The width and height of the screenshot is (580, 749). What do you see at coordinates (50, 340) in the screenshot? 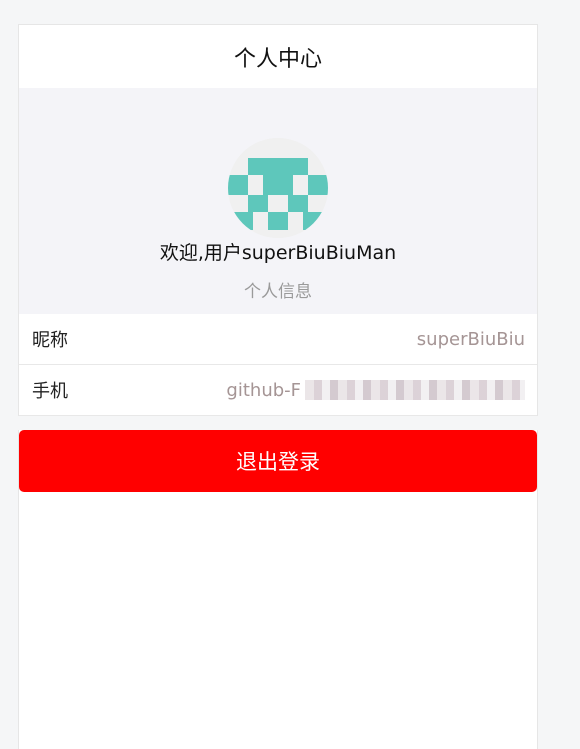
I see `nickname-label: 昵称` at bounding box center [50, 340].